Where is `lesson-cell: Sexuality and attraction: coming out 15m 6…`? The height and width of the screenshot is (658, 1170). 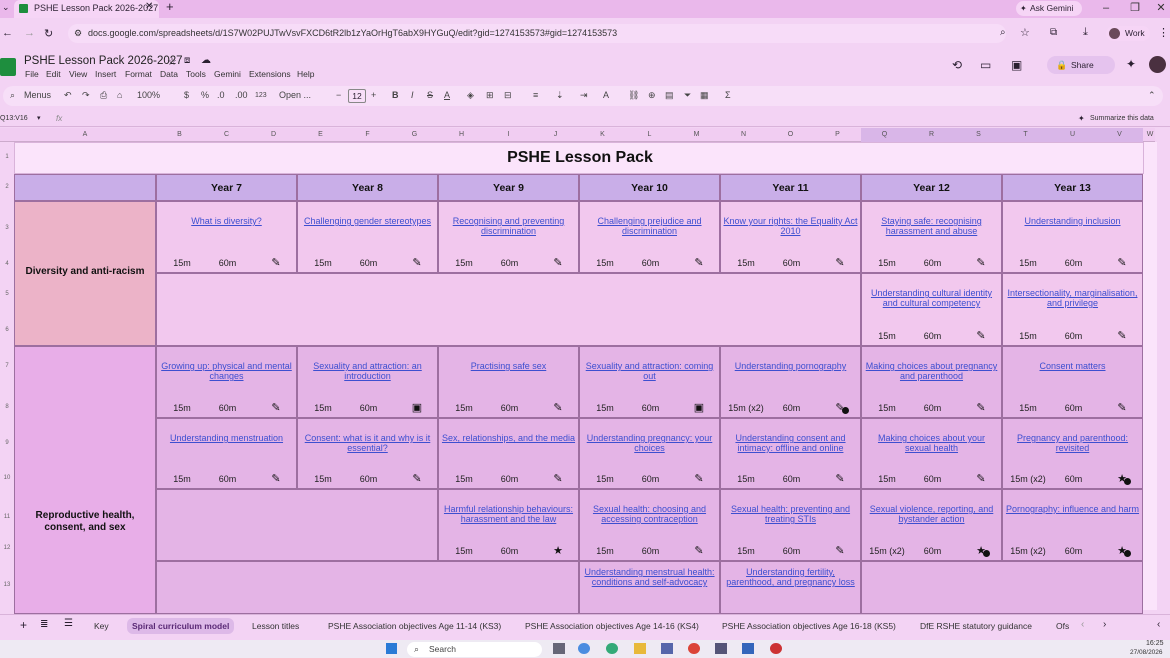
lesson-cell: Sexuality and attraction: coming out 15m 6… is located at coordinates (649, 382).